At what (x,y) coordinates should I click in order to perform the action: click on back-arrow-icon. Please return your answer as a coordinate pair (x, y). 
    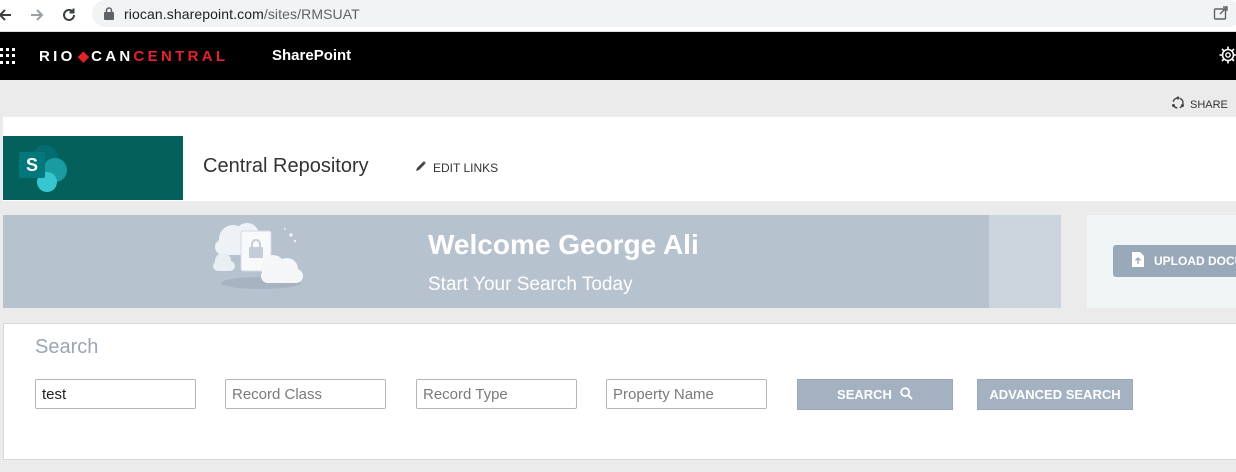
    Looking at the image, I should click on (8, 15).